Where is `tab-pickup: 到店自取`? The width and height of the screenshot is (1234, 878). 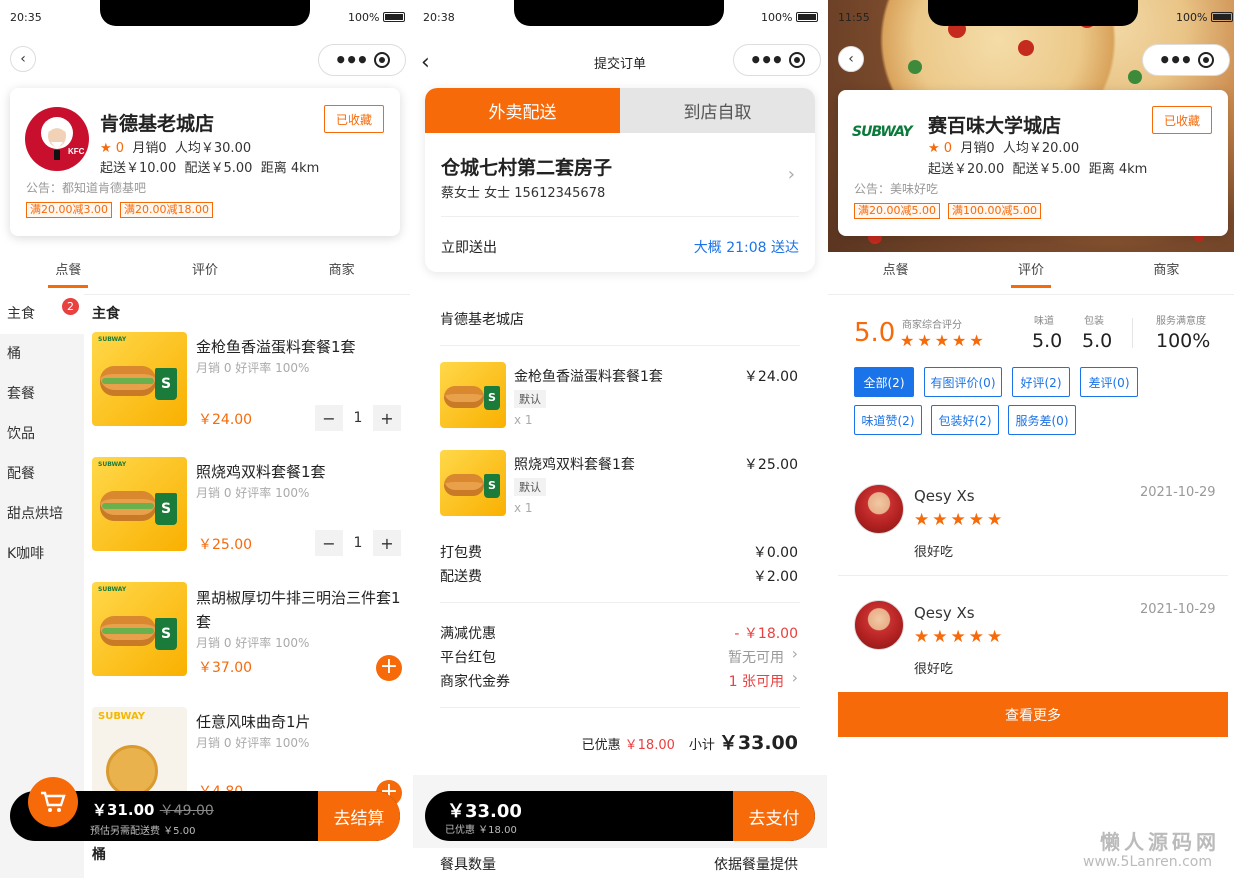
tab-pickup: 到店自取 is located at coordinates (717, 110).